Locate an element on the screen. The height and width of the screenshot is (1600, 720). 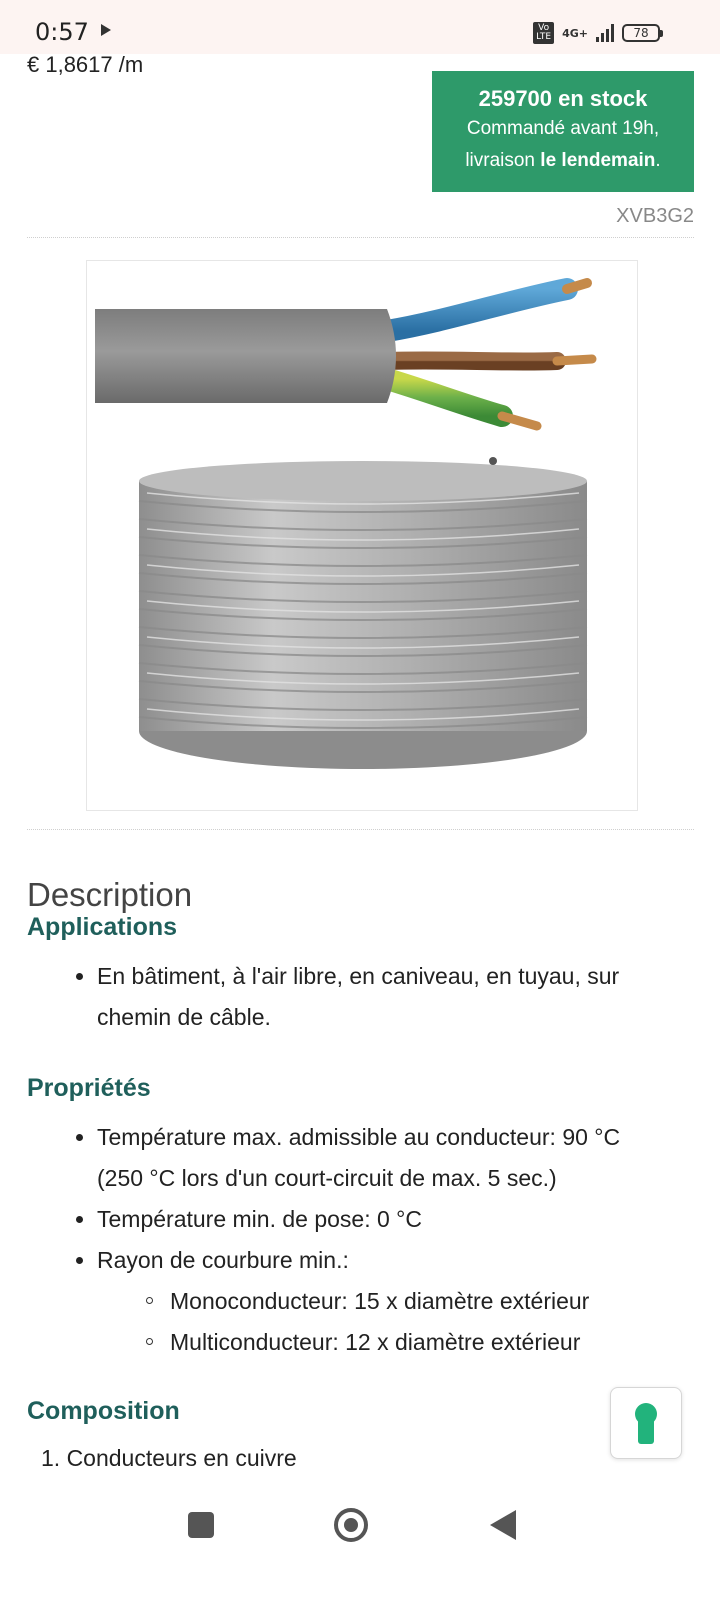
sub-list-item-text: Monoconducteur: 15 x diamètre extérieur is located at coordinates (380, 1301).